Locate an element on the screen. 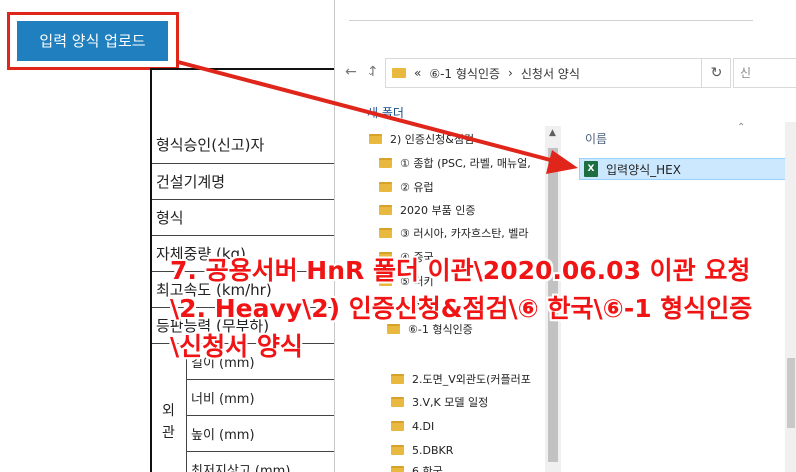  column-header-name: 이름 is located at coordinates (596, 138).